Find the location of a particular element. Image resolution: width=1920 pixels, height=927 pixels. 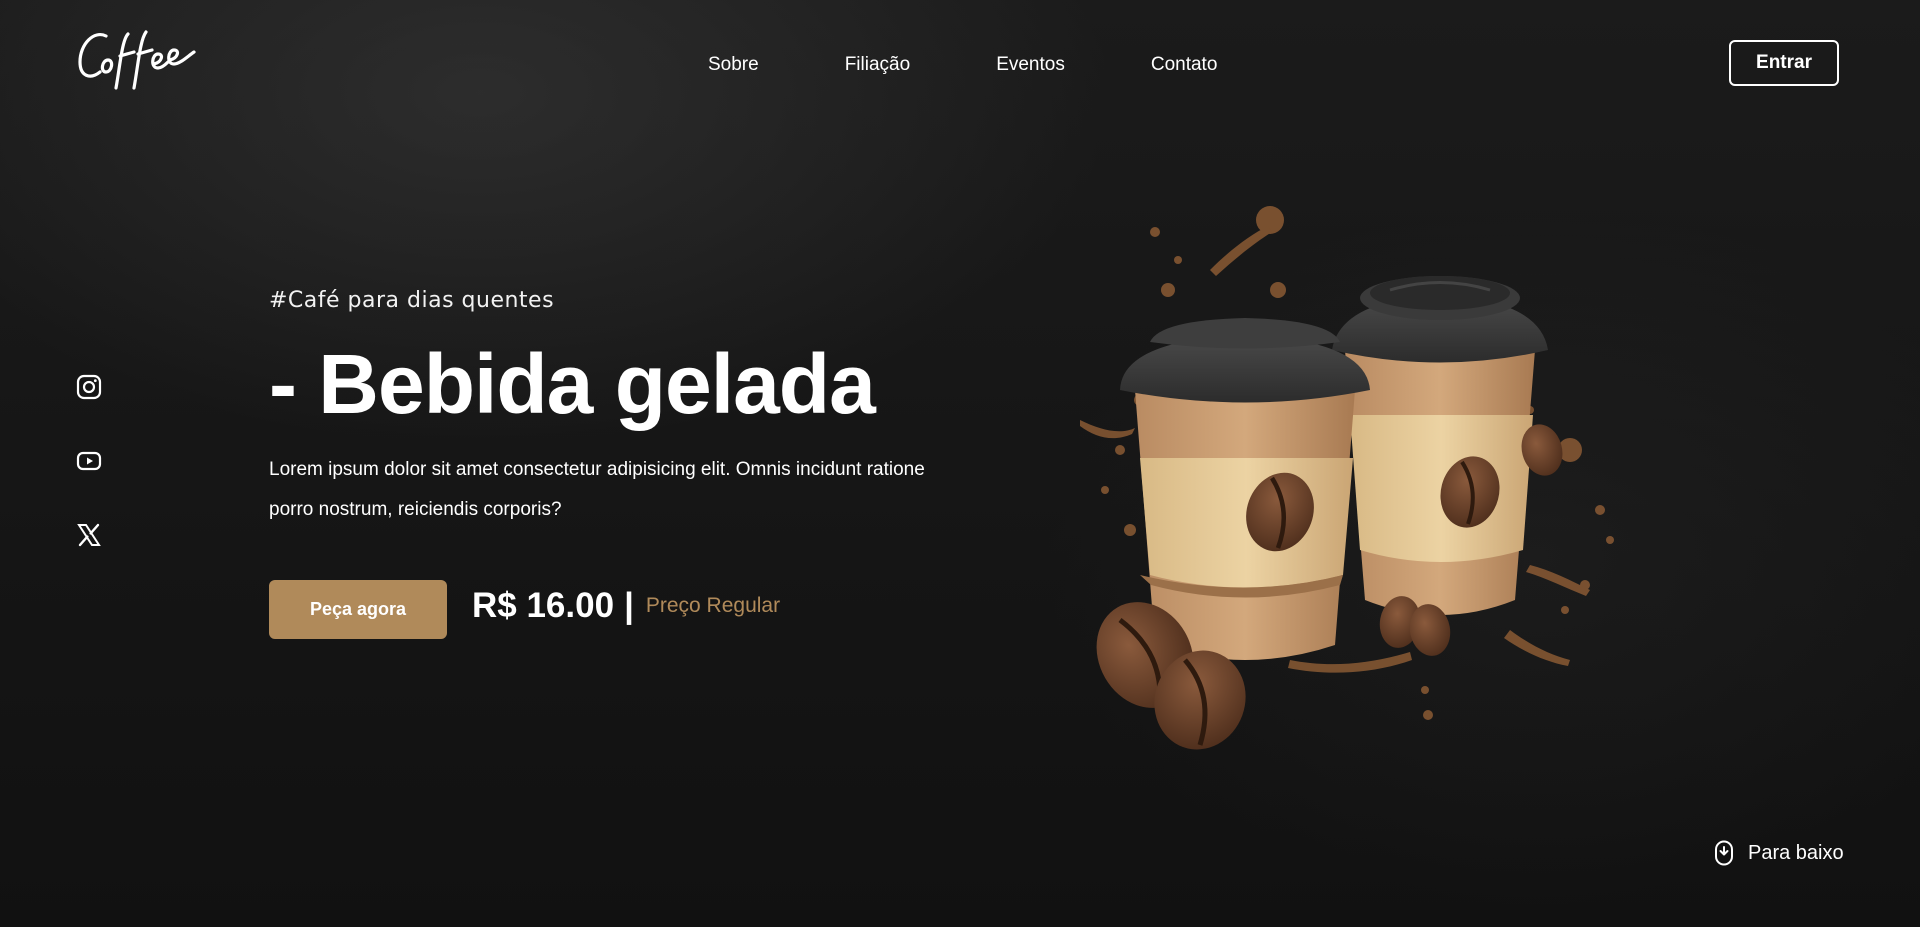

cup-back is located at coordinates (1440, 445).